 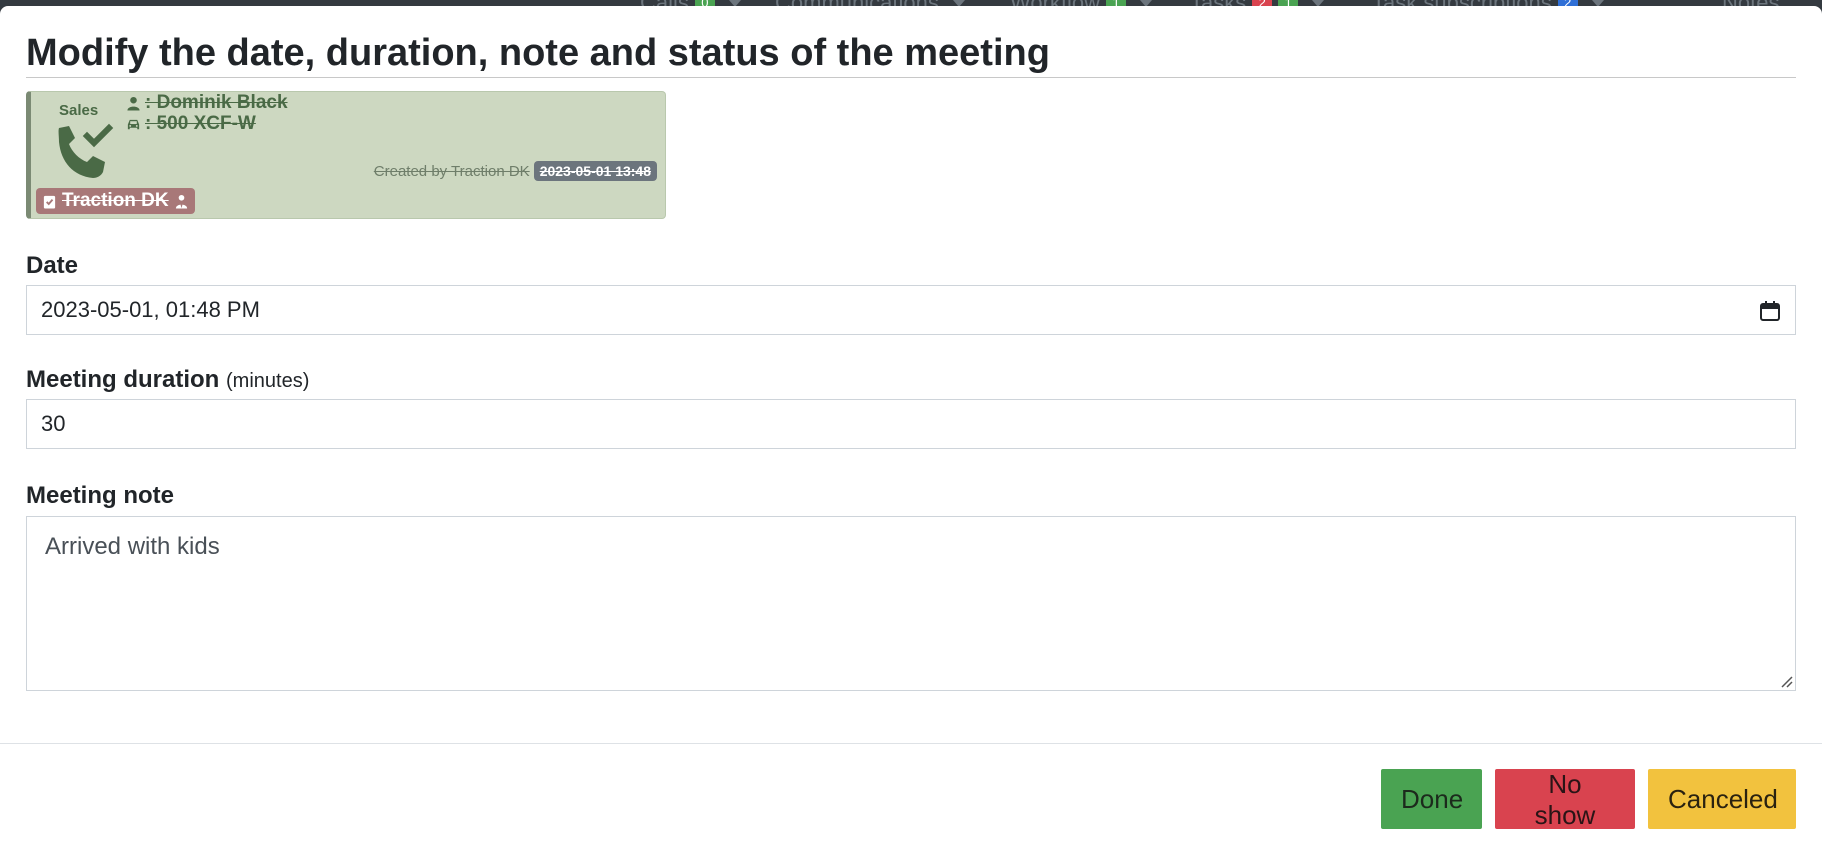 What do you see at coordinates (133, 103) in the screenshot?
I see `user-icon` at bounding box center [133, 103].